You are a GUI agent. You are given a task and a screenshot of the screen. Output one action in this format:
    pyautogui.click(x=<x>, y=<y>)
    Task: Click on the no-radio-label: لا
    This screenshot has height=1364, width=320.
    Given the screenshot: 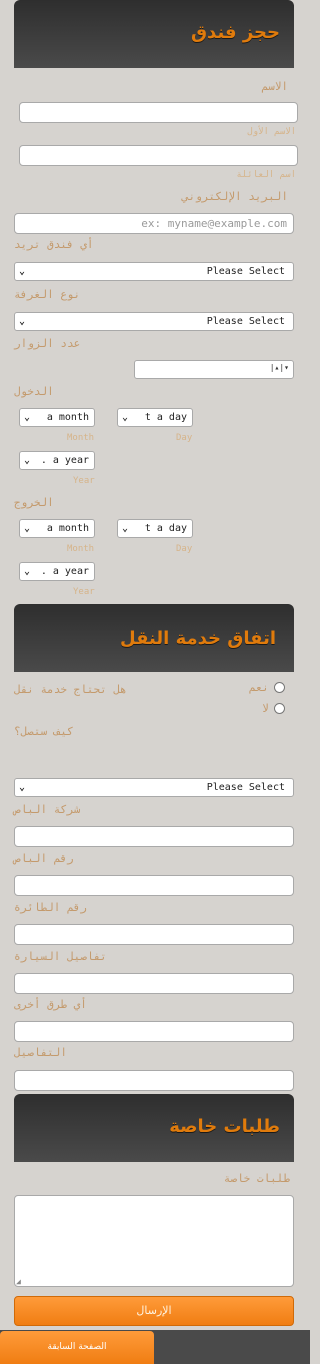 What is the action you would take?
    pyautogui.click(x=265, y=708)
    